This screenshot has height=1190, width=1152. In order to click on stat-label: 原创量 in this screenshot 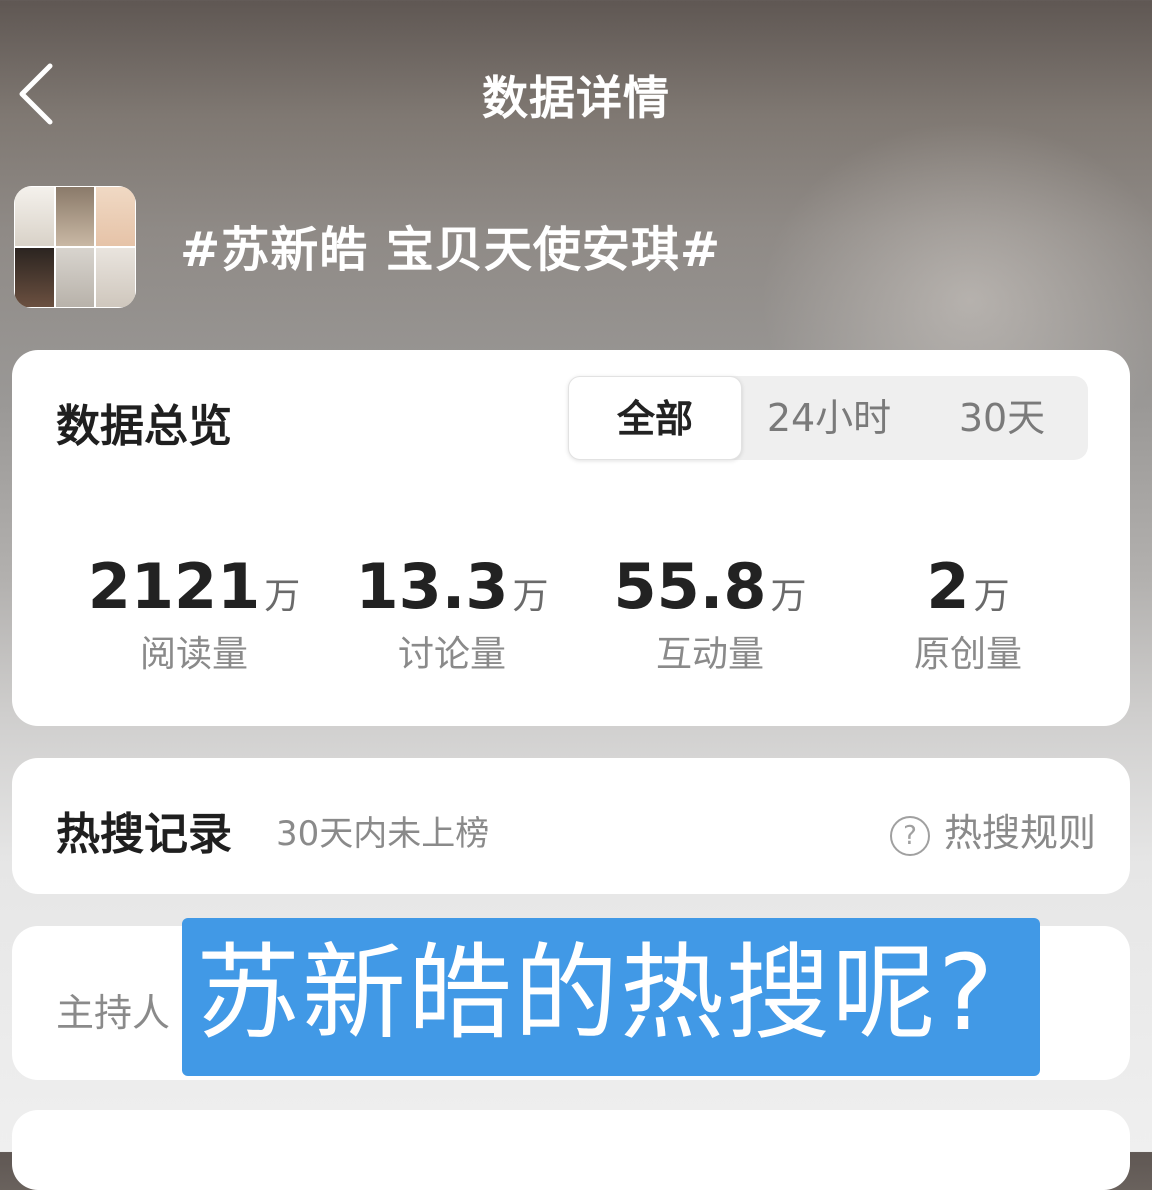, I will do `click(967, 654)`.